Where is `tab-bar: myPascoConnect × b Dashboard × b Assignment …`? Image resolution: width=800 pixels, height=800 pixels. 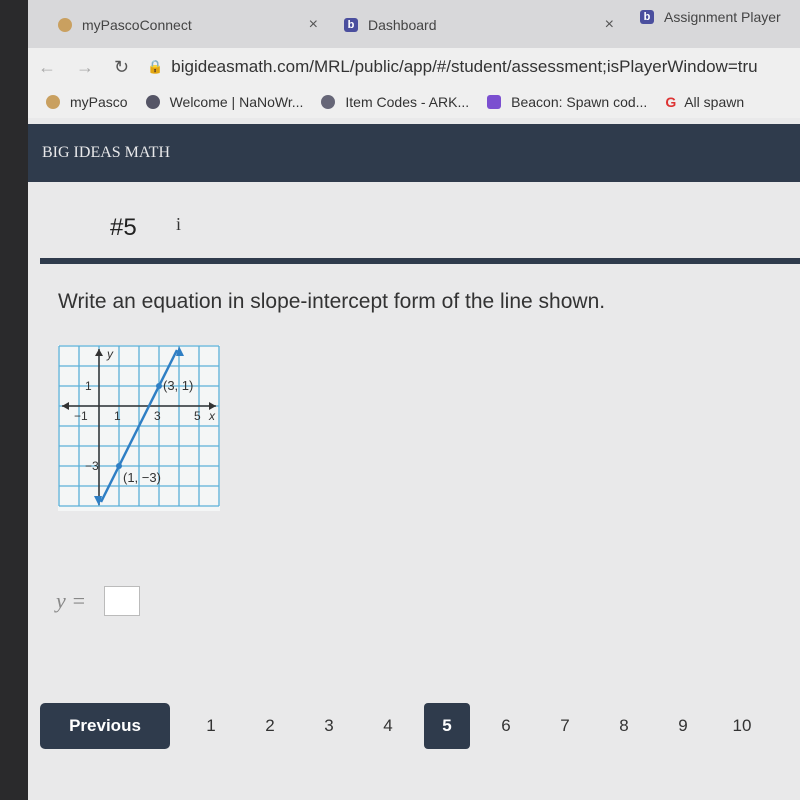 tab-bar: myPascoConnect × b Dashboard × b Assignment … is located at coordinates (414, 24).